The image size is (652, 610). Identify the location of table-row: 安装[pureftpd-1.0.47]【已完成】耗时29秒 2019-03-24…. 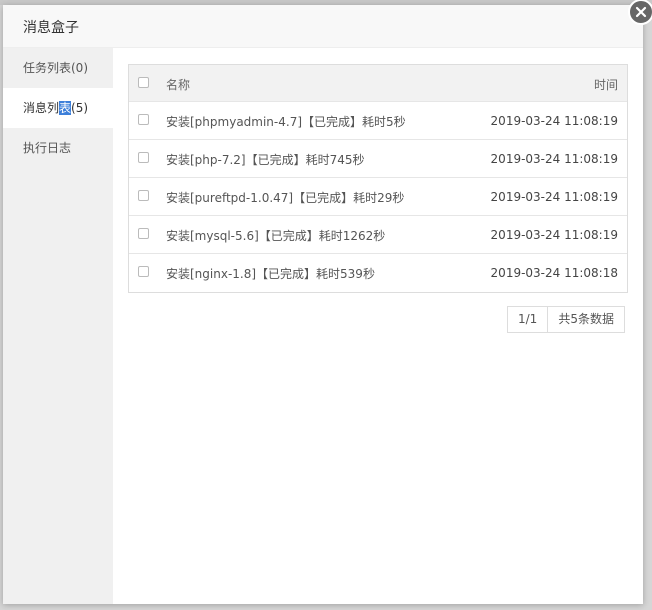
(378, 197).